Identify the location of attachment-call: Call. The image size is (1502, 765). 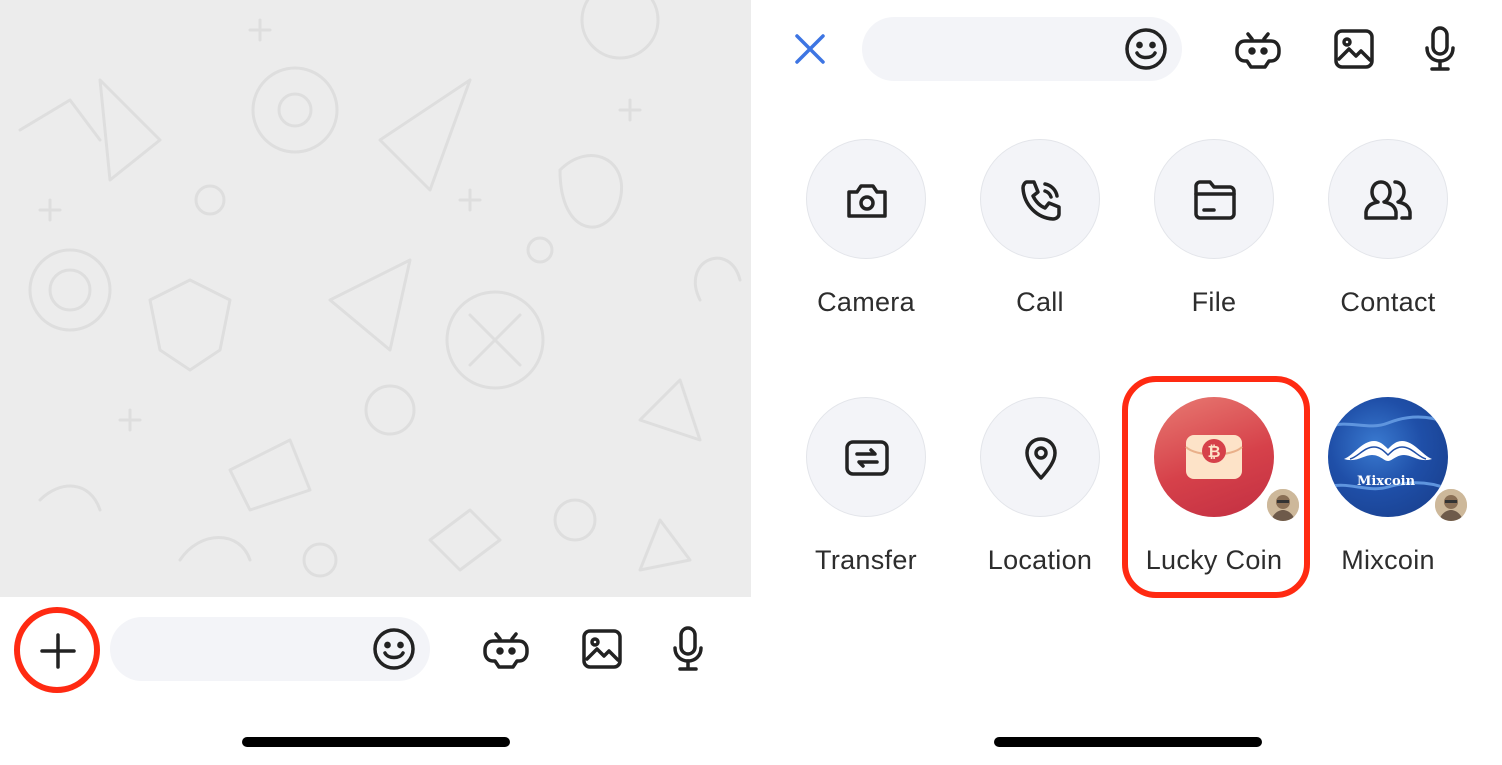
(1040, 239).